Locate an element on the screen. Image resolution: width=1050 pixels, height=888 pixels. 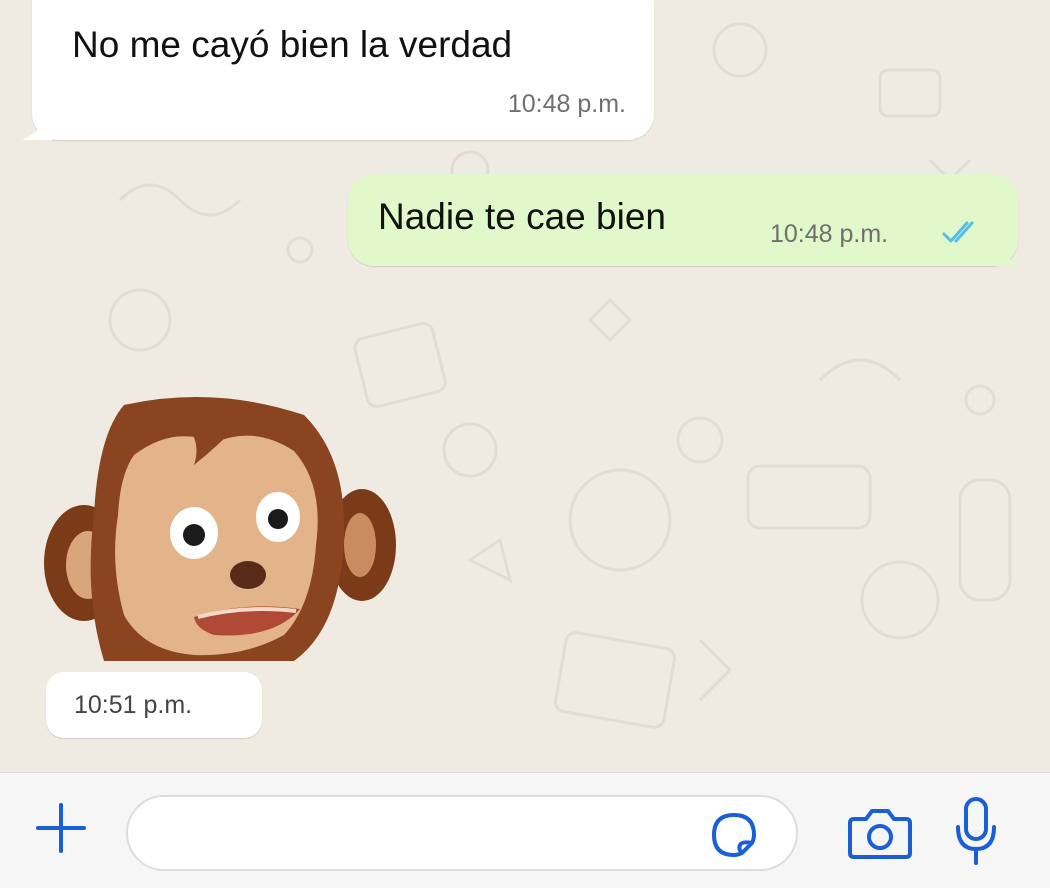
camera-icon is located at coordinates (880, 834).